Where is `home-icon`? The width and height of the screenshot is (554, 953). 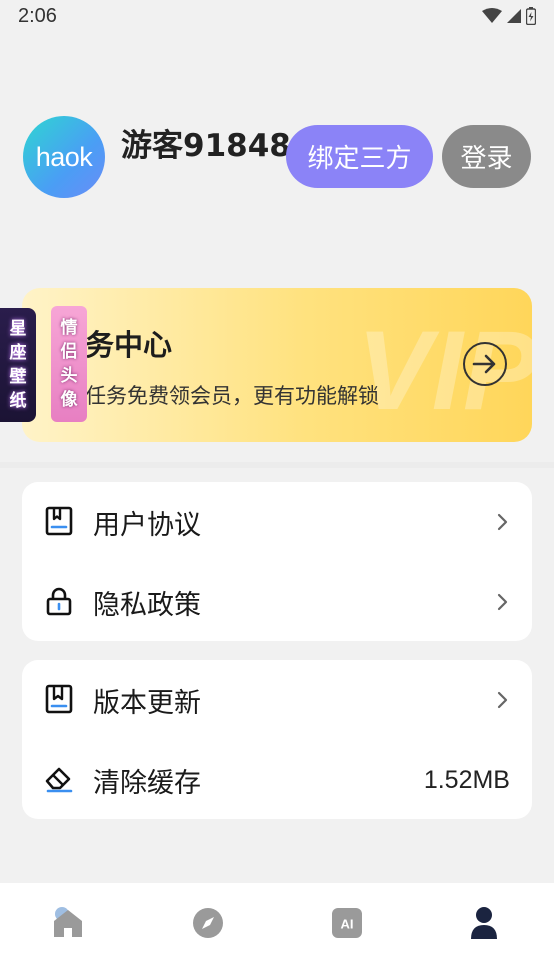 home-icon is located at coordinates (68, 922).